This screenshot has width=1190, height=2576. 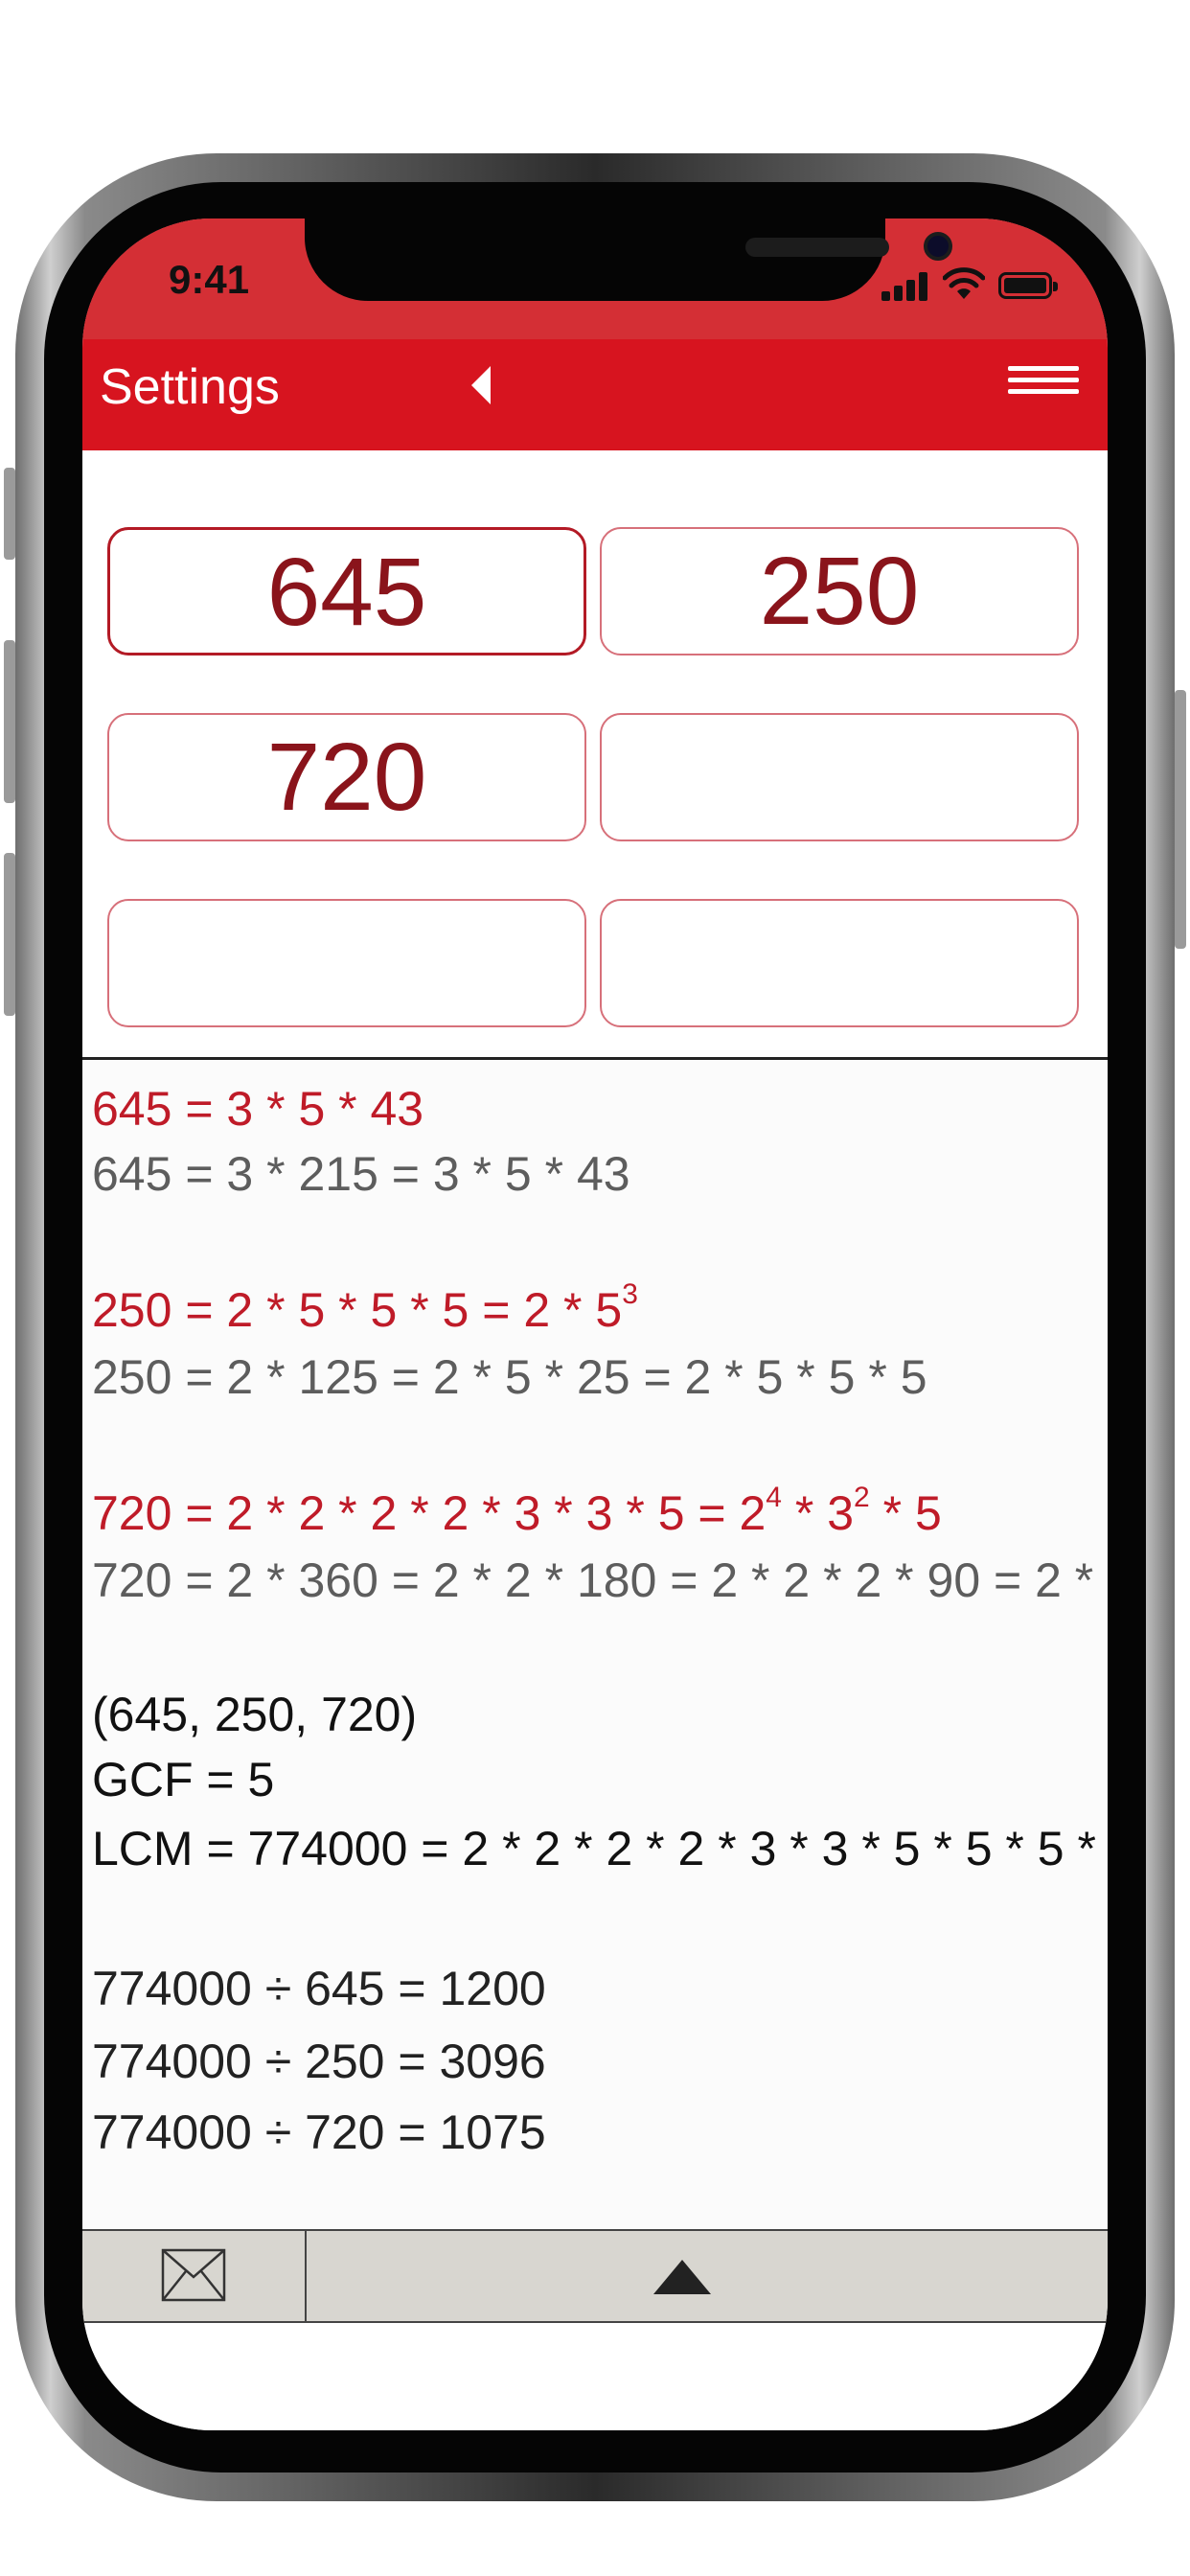 I want to click on gcf-result: GCF = 5, so click(x=183, y=1779).